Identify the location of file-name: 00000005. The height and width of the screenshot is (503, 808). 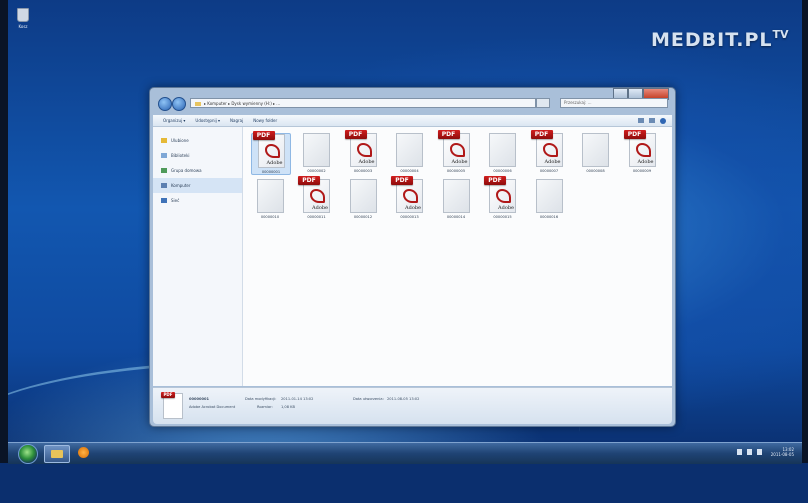
(456, 171).